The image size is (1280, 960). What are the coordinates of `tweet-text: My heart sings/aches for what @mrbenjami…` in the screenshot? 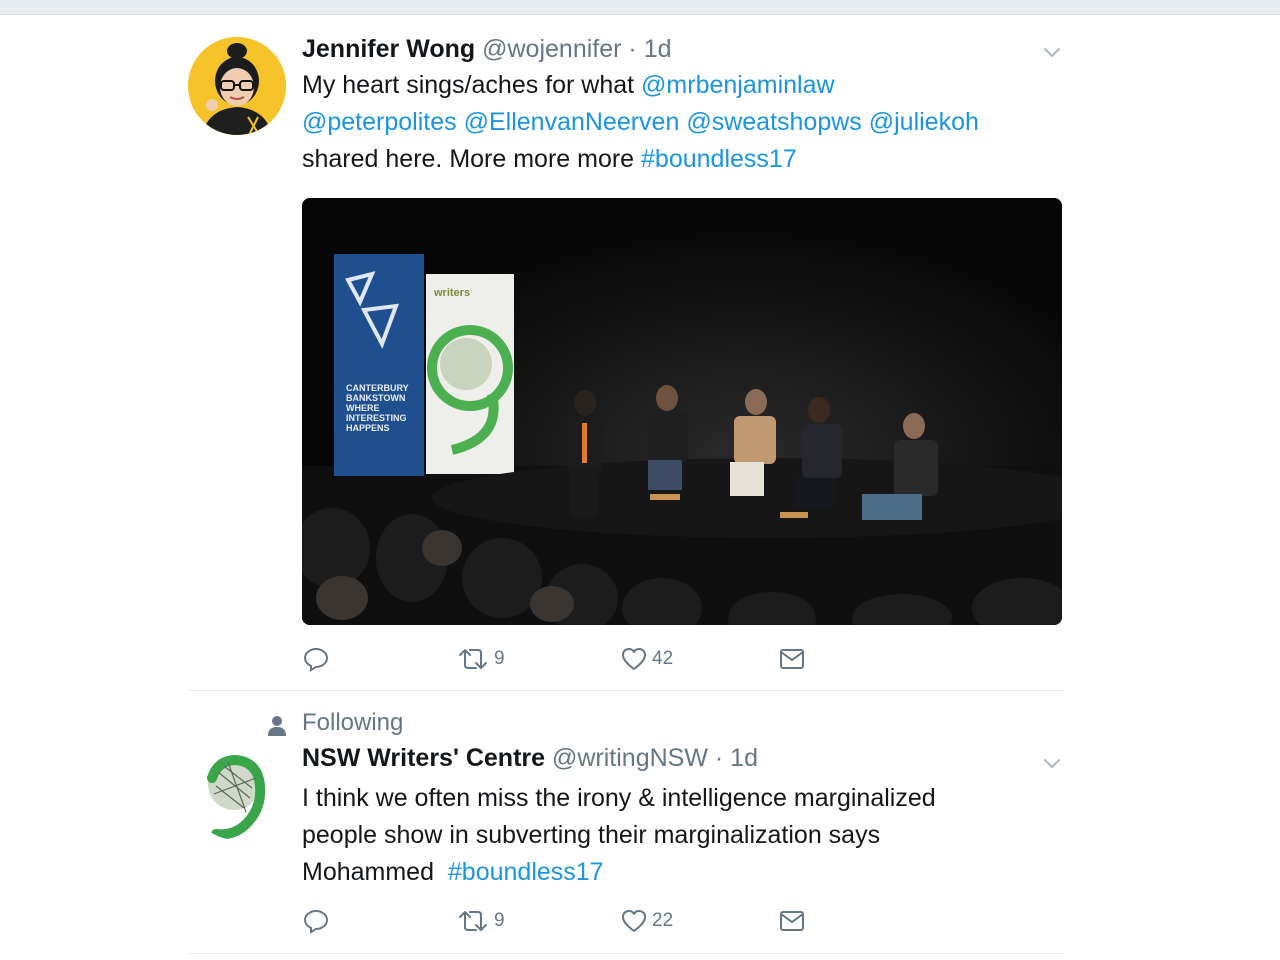 It's located at (687, 122).